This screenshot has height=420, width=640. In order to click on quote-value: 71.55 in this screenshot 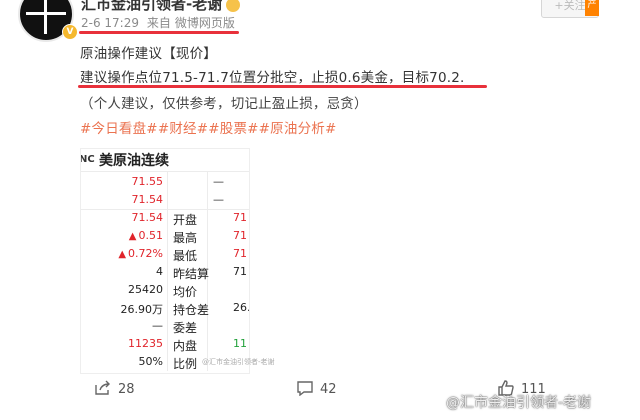, I will do `click(147, 181)`.